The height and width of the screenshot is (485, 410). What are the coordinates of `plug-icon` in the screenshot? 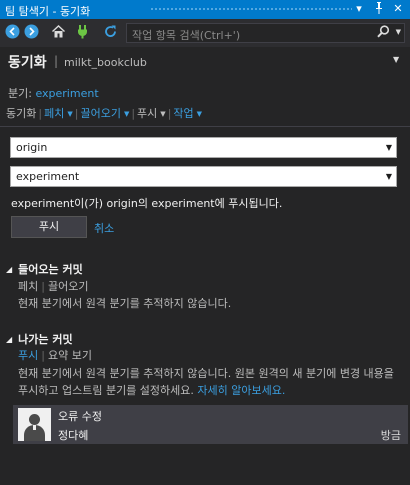 It's located at (82, 32).